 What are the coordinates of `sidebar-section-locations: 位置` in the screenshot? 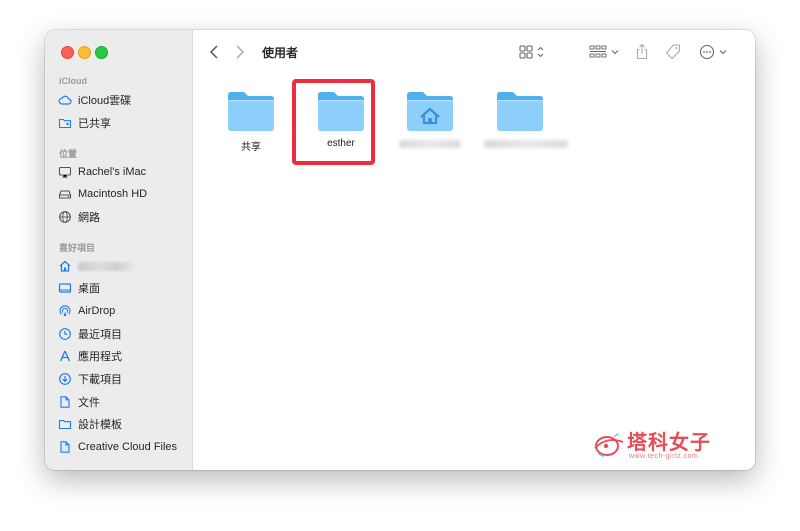 It's located at (68, 154).